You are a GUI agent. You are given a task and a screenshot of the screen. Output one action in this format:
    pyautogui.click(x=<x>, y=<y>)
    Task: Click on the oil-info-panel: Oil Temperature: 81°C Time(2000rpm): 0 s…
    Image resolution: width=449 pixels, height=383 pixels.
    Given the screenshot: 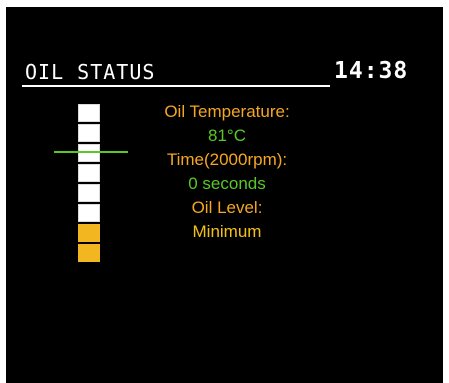 What is the action you would take?
    pyautogui.click(x=227, y=172)
    